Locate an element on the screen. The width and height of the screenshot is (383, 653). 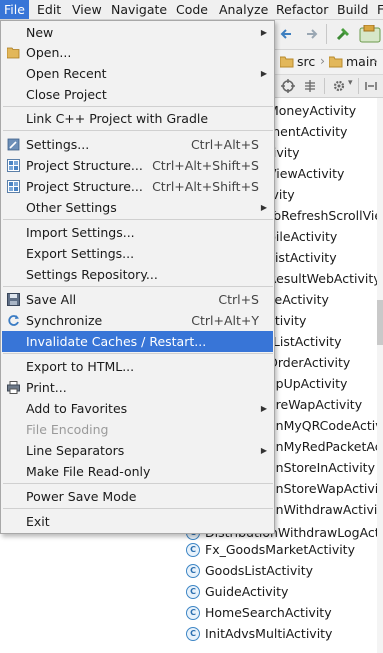
tree-item: opUpActivity is located at coordinates (307, 383).